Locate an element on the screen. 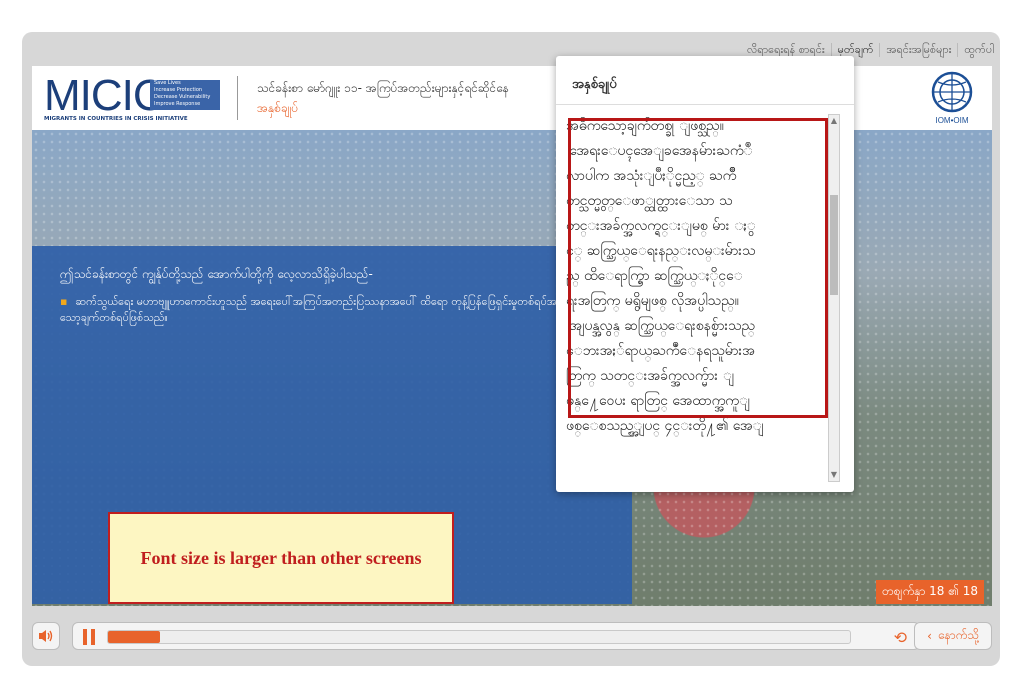  popup-line: အဓိကသော့ချက်တစ္ခု ျဖစ္သည္။ is located at coordinates (645, 126).